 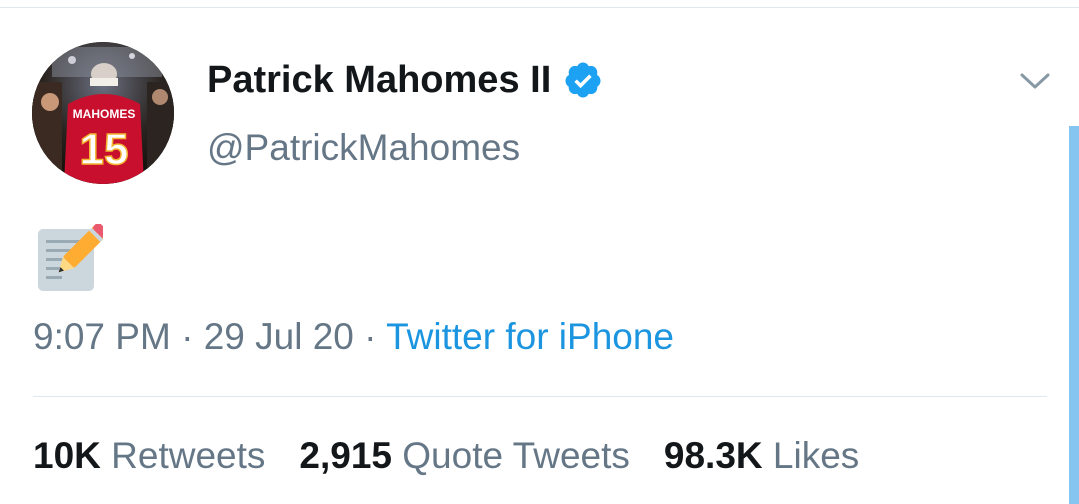 What do you see at coordinates (1074, 315) in the screenshot?
I see `scrollbar` at bounding box center [1074, 315].